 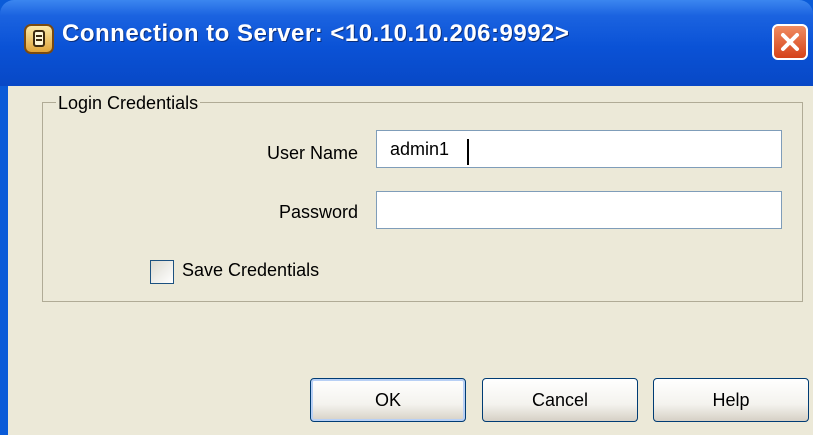 I want to click on close-icon, so click(x=790, y=42).